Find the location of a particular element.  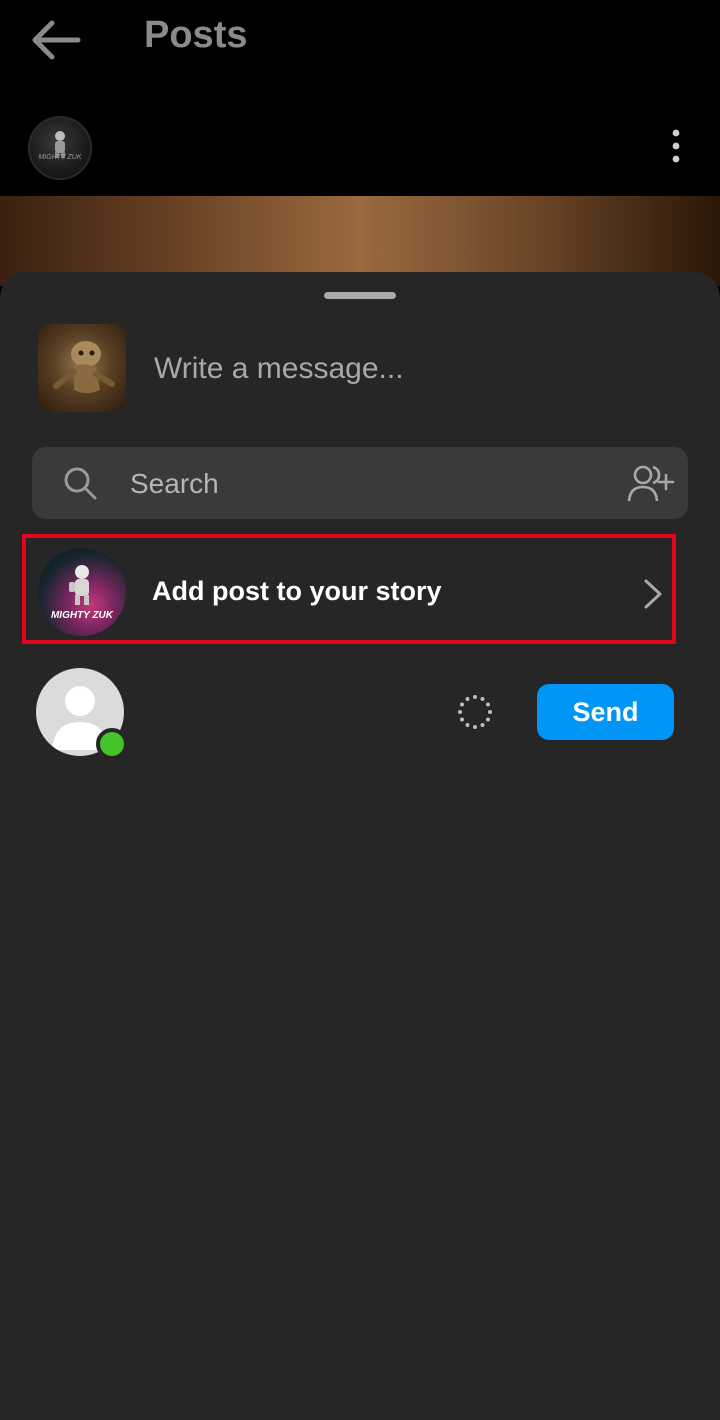

drag-handle is located at coordinates (360, 295).